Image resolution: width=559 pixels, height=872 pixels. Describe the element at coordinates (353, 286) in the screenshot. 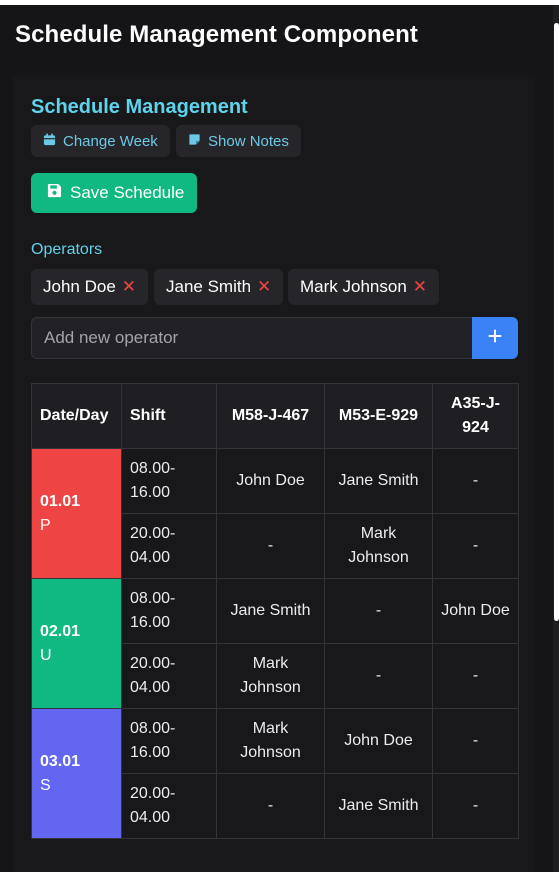

I see `operator-name: Mark Johnson` at that location.